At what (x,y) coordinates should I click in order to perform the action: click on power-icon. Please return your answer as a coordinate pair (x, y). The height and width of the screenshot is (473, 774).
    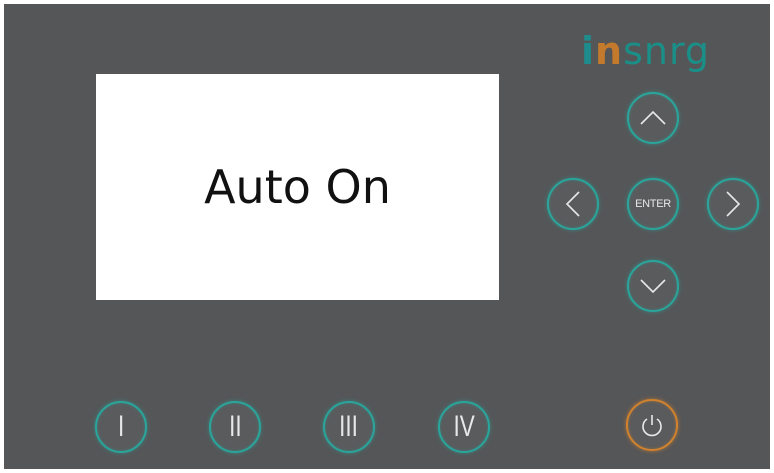
    Looking at the image, I should click on (652, 426).